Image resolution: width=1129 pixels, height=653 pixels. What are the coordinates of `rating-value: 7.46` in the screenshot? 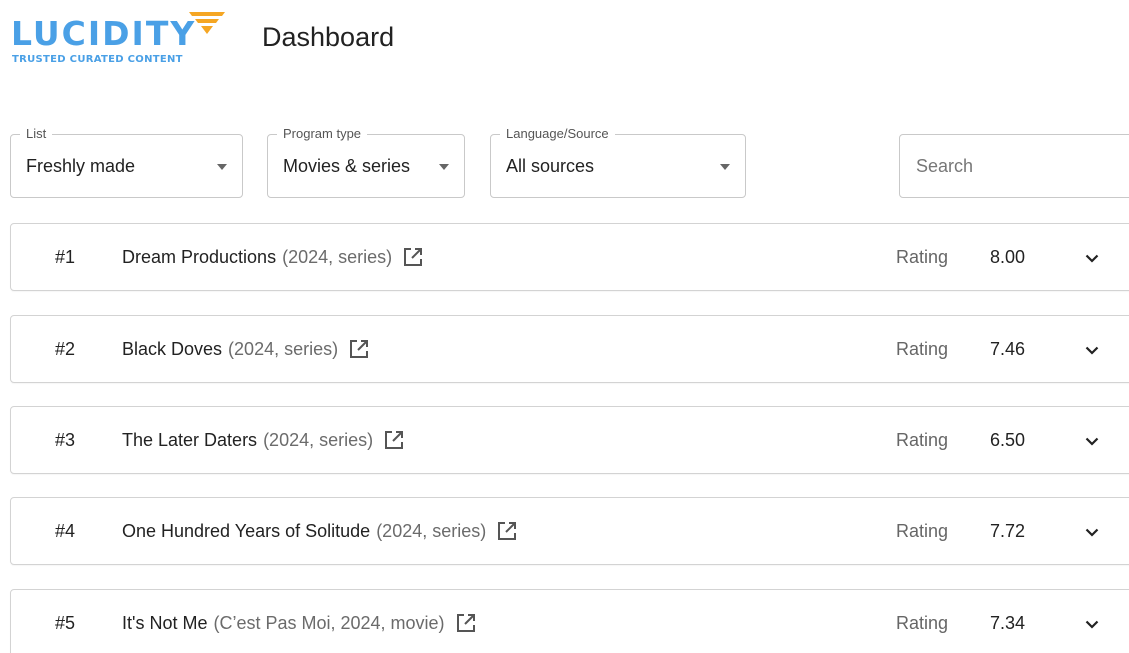 It's located at (1008, 349).